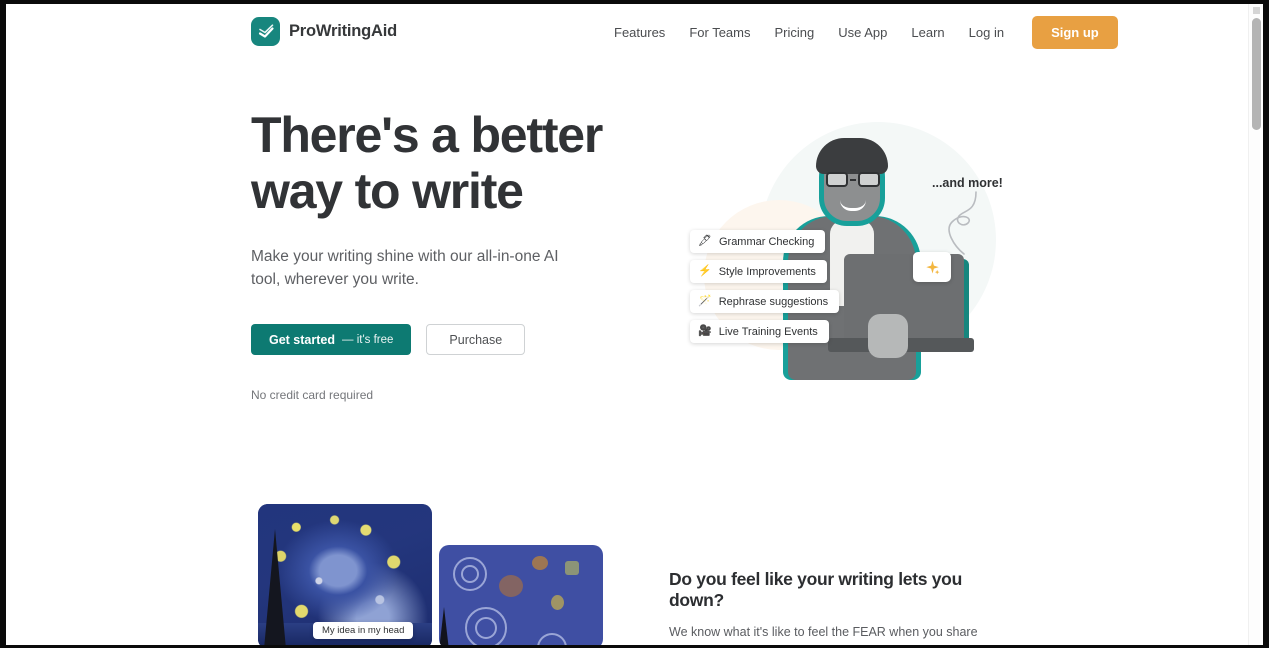  What do you see at coordinates (1256, 74) in the screenshot?
I see `scrollbar-thumb` at bounding box center [1256, 74].